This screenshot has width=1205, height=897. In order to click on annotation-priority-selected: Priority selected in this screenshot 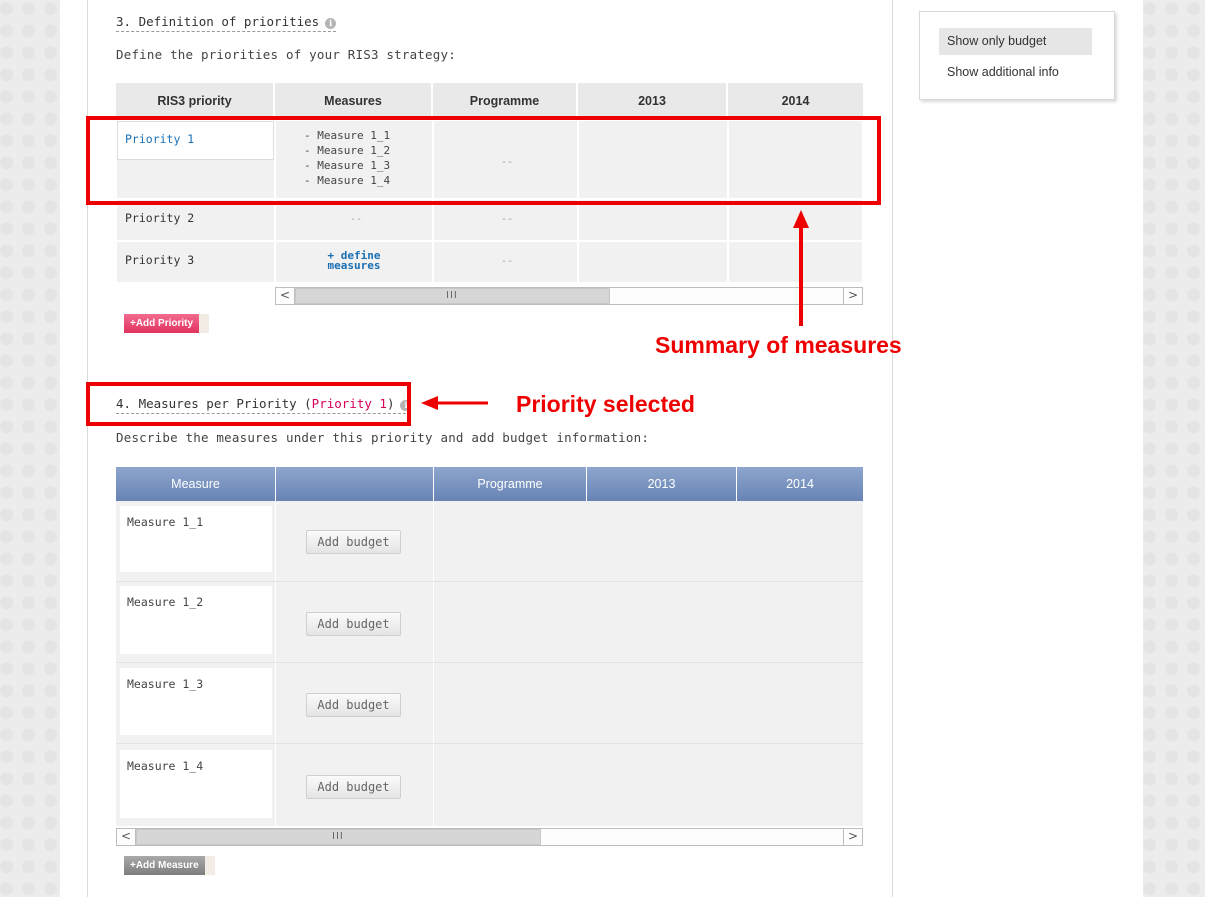, I will do `click(605, 404)`.